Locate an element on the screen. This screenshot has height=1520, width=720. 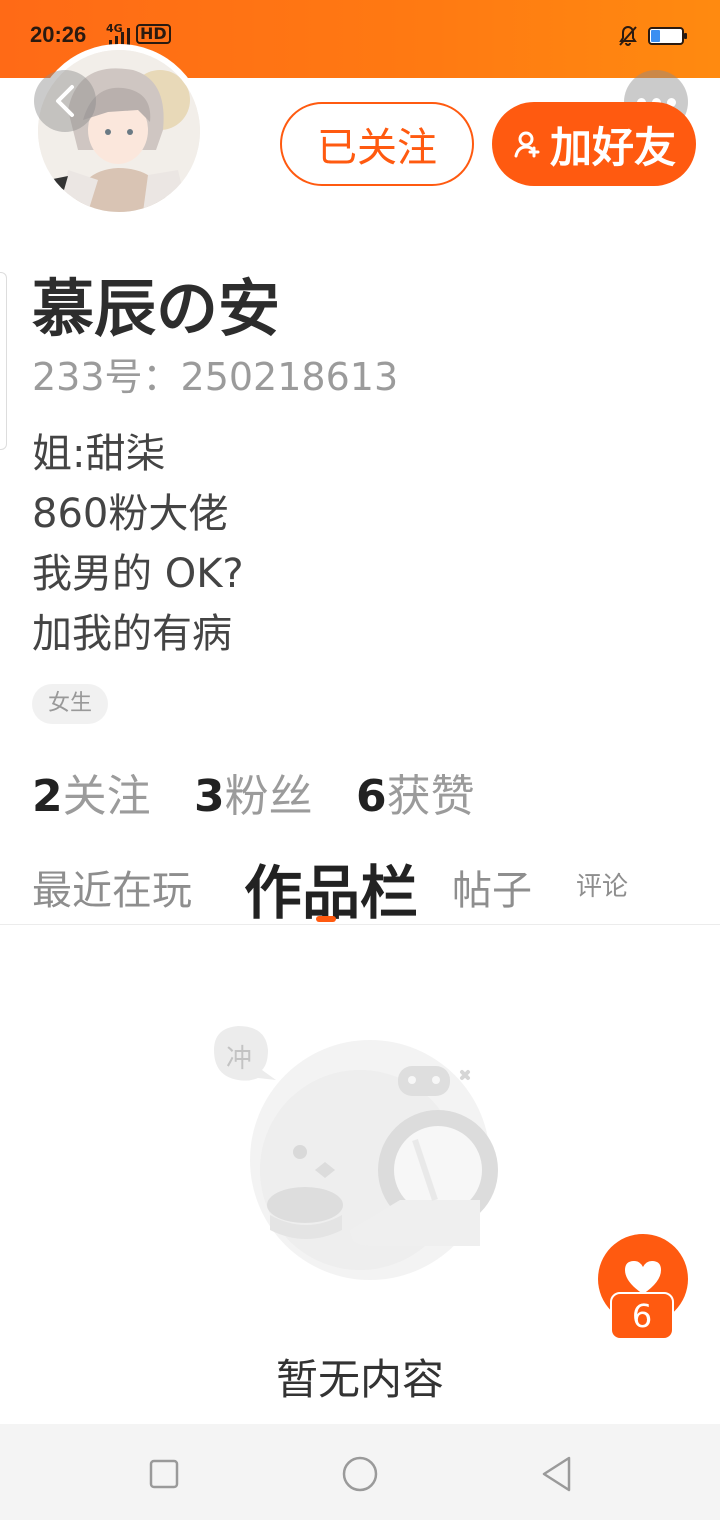
tab-posts: 帖子 is located at coordinates (492, 887).